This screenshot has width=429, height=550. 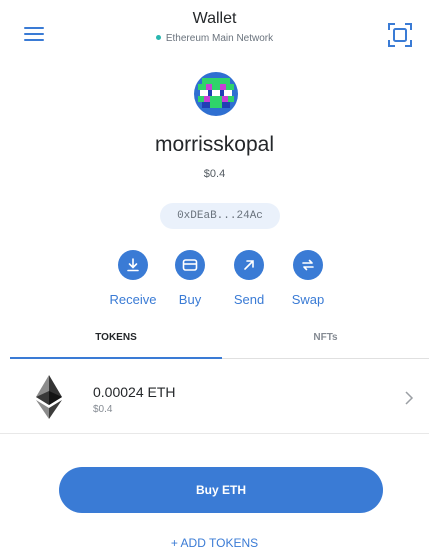 I want to click on arrow-up-right-icon, so click(x=249, y=265).